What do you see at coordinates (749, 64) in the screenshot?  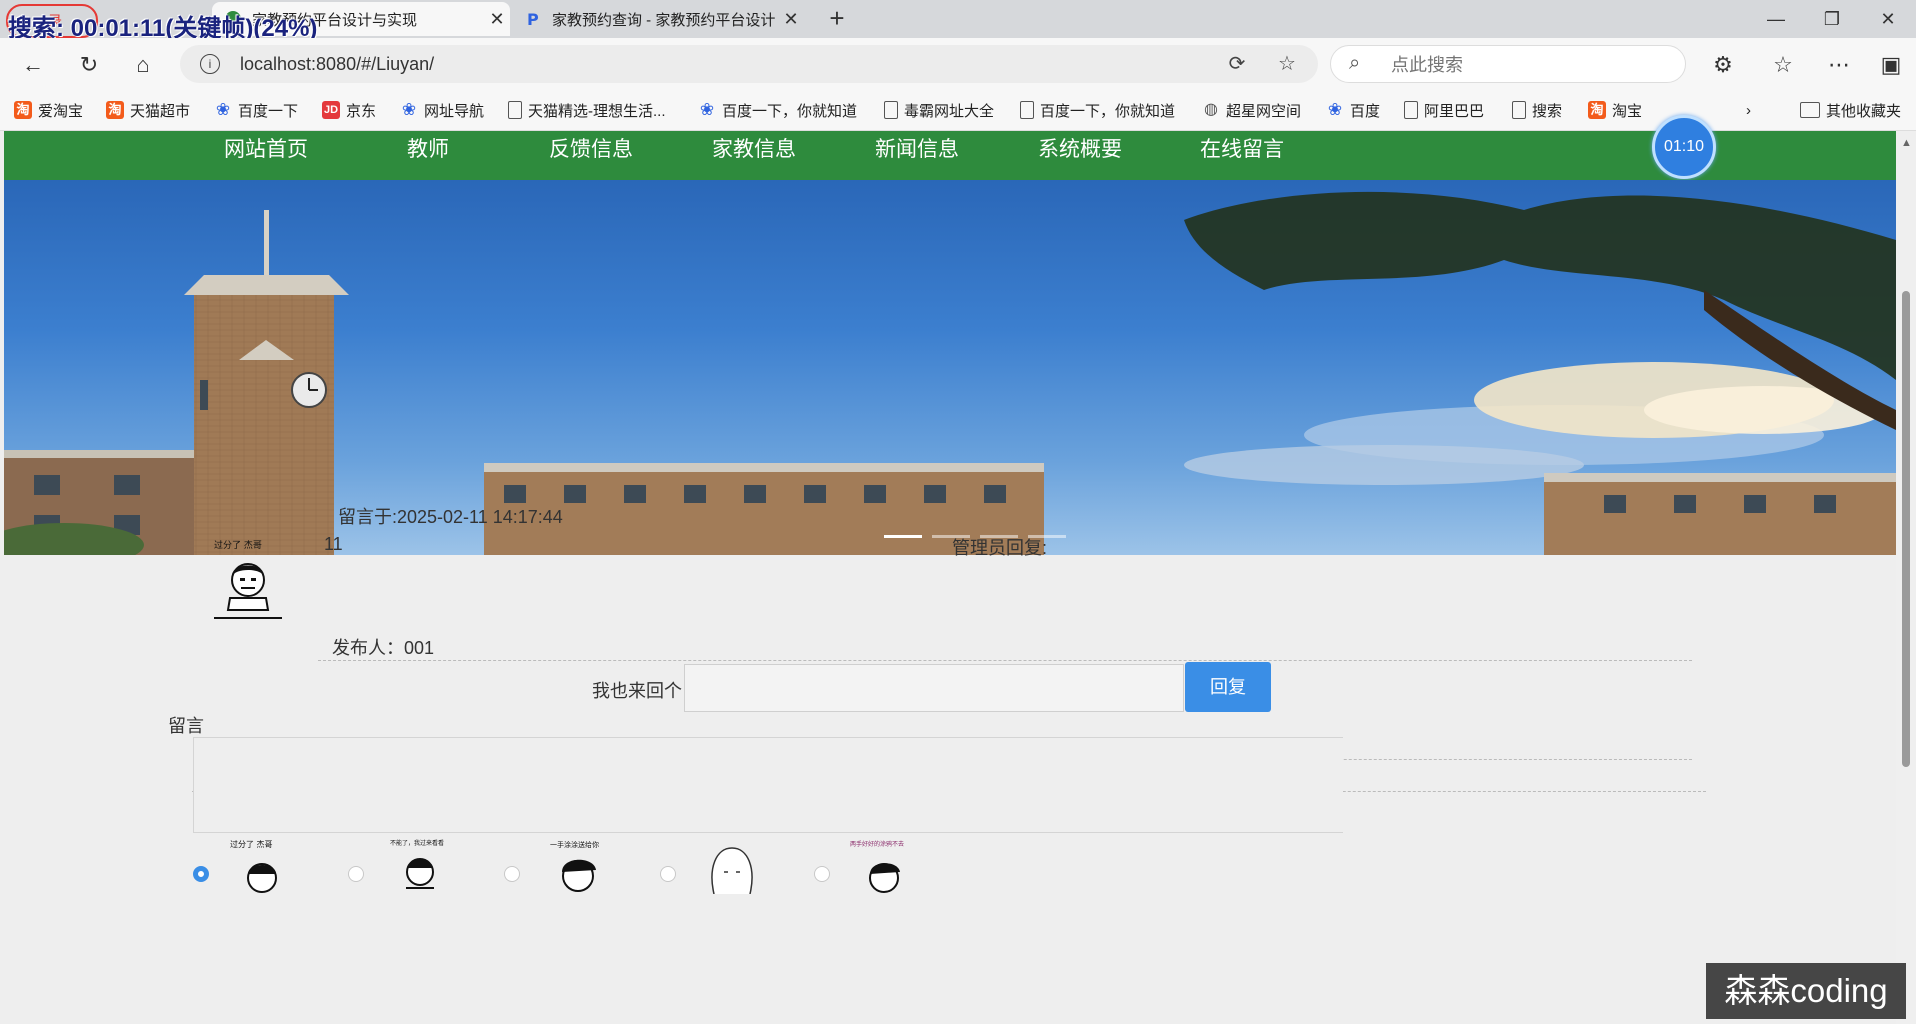 I see `address-bar: i localhost:8080/#/Liuyan/ ⟳ ☆` at bounding box center [749, 64].